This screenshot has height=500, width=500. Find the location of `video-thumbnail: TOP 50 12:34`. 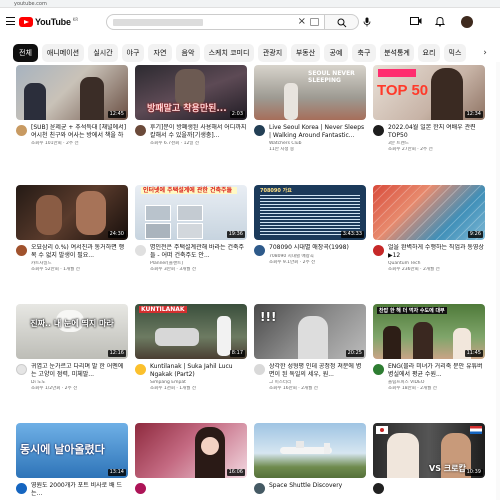

video-thumbnail: TOP 50 12:34 is located at coordinates (429, 92).